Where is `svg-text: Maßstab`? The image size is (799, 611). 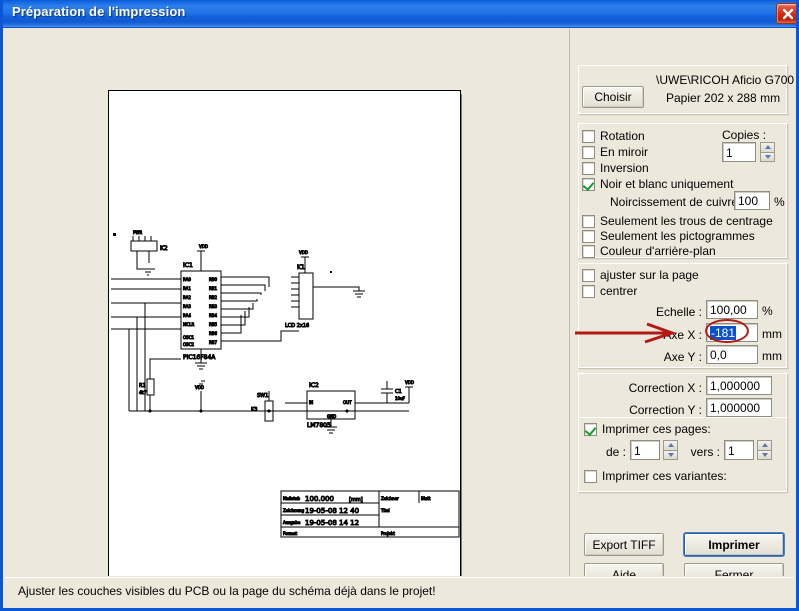 svg-text: Maßstab is located at coordinates (292, 498).